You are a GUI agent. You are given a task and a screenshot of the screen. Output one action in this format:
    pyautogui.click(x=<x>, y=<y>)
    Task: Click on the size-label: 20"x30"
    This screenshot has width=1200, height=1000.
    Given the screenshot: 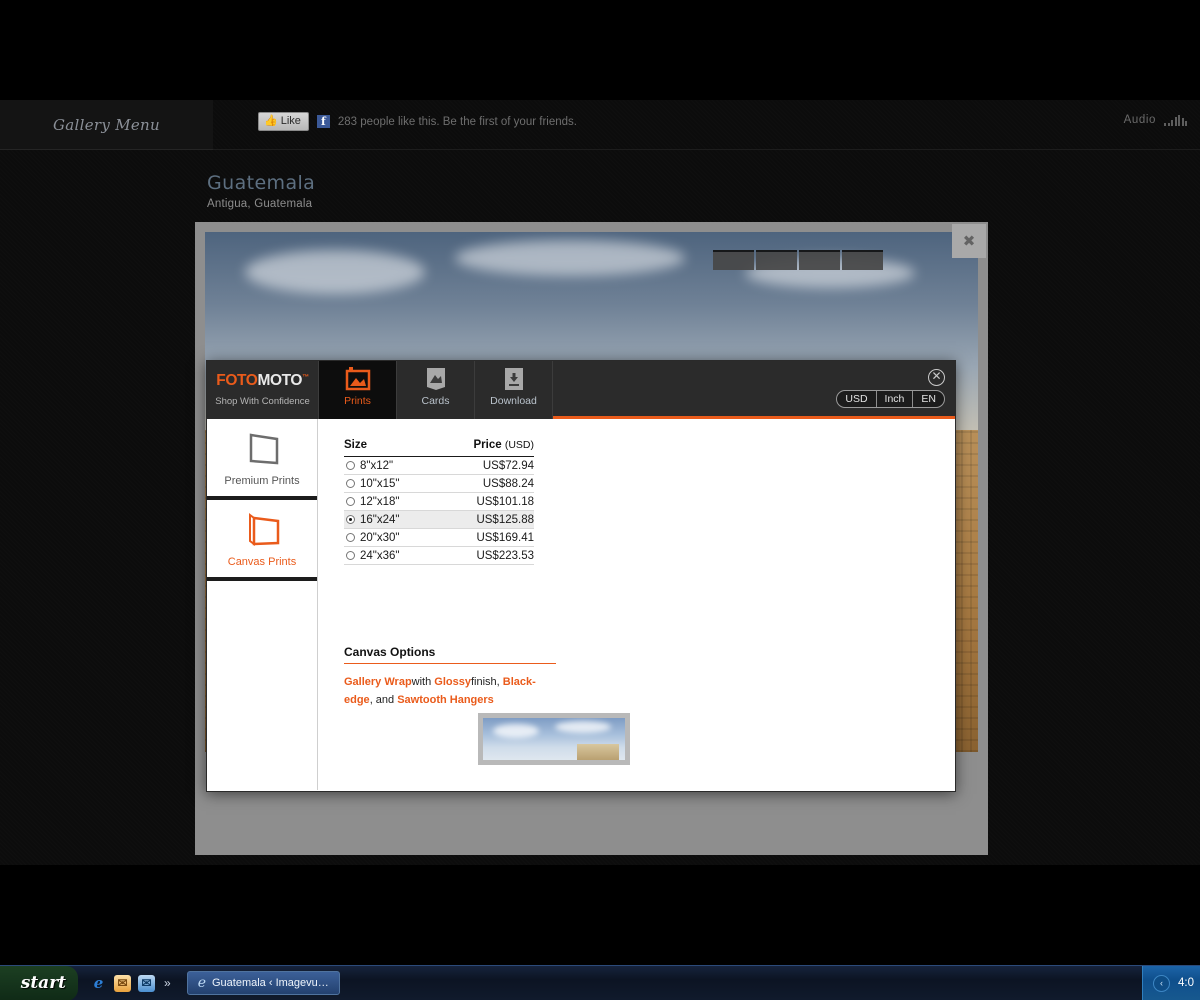 What is the action you would take?
    pyautogui.click(x=380, y=537)
    